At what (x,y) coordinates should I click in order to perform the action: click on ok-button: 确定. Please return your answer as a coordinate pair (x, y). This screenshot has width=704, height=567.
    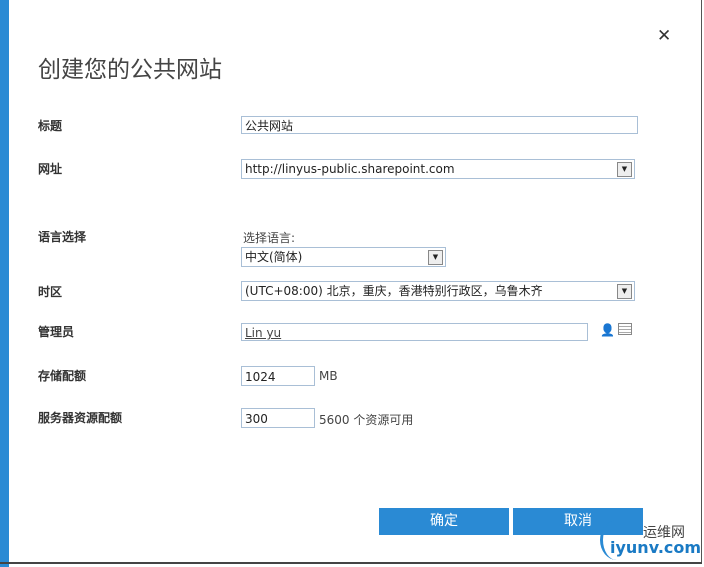
    Looking at the image, I should click on (444, 521).